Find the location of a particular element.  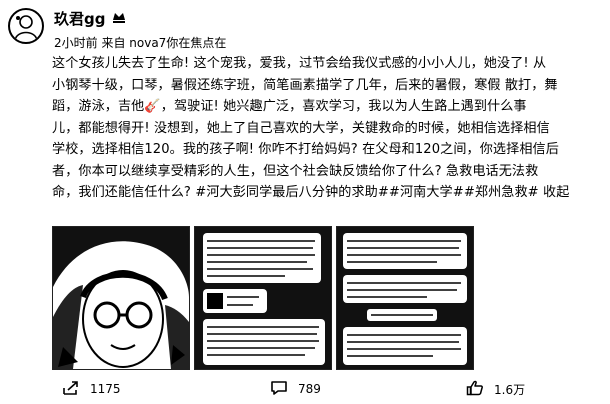

action-bar: 1175 789 1.6万 is located at coordinates (305, 389).